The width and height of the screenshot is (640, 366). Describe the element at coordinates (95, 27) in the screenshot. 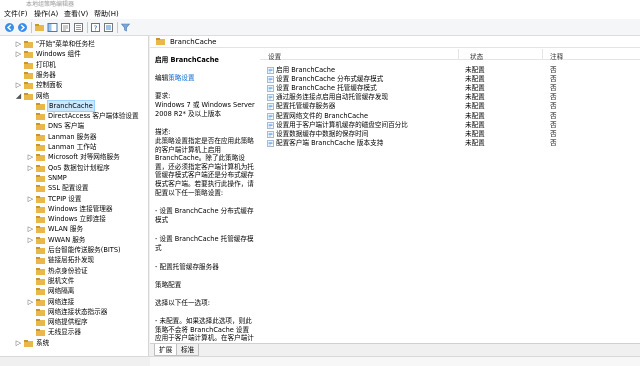

I see `help-icon: ?` at that location.